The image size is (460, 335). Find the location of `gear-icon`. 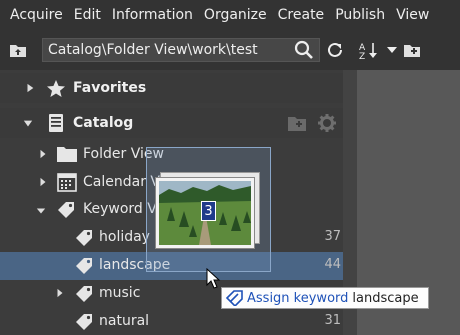

gear-icon is located at coordinates (327, 123).